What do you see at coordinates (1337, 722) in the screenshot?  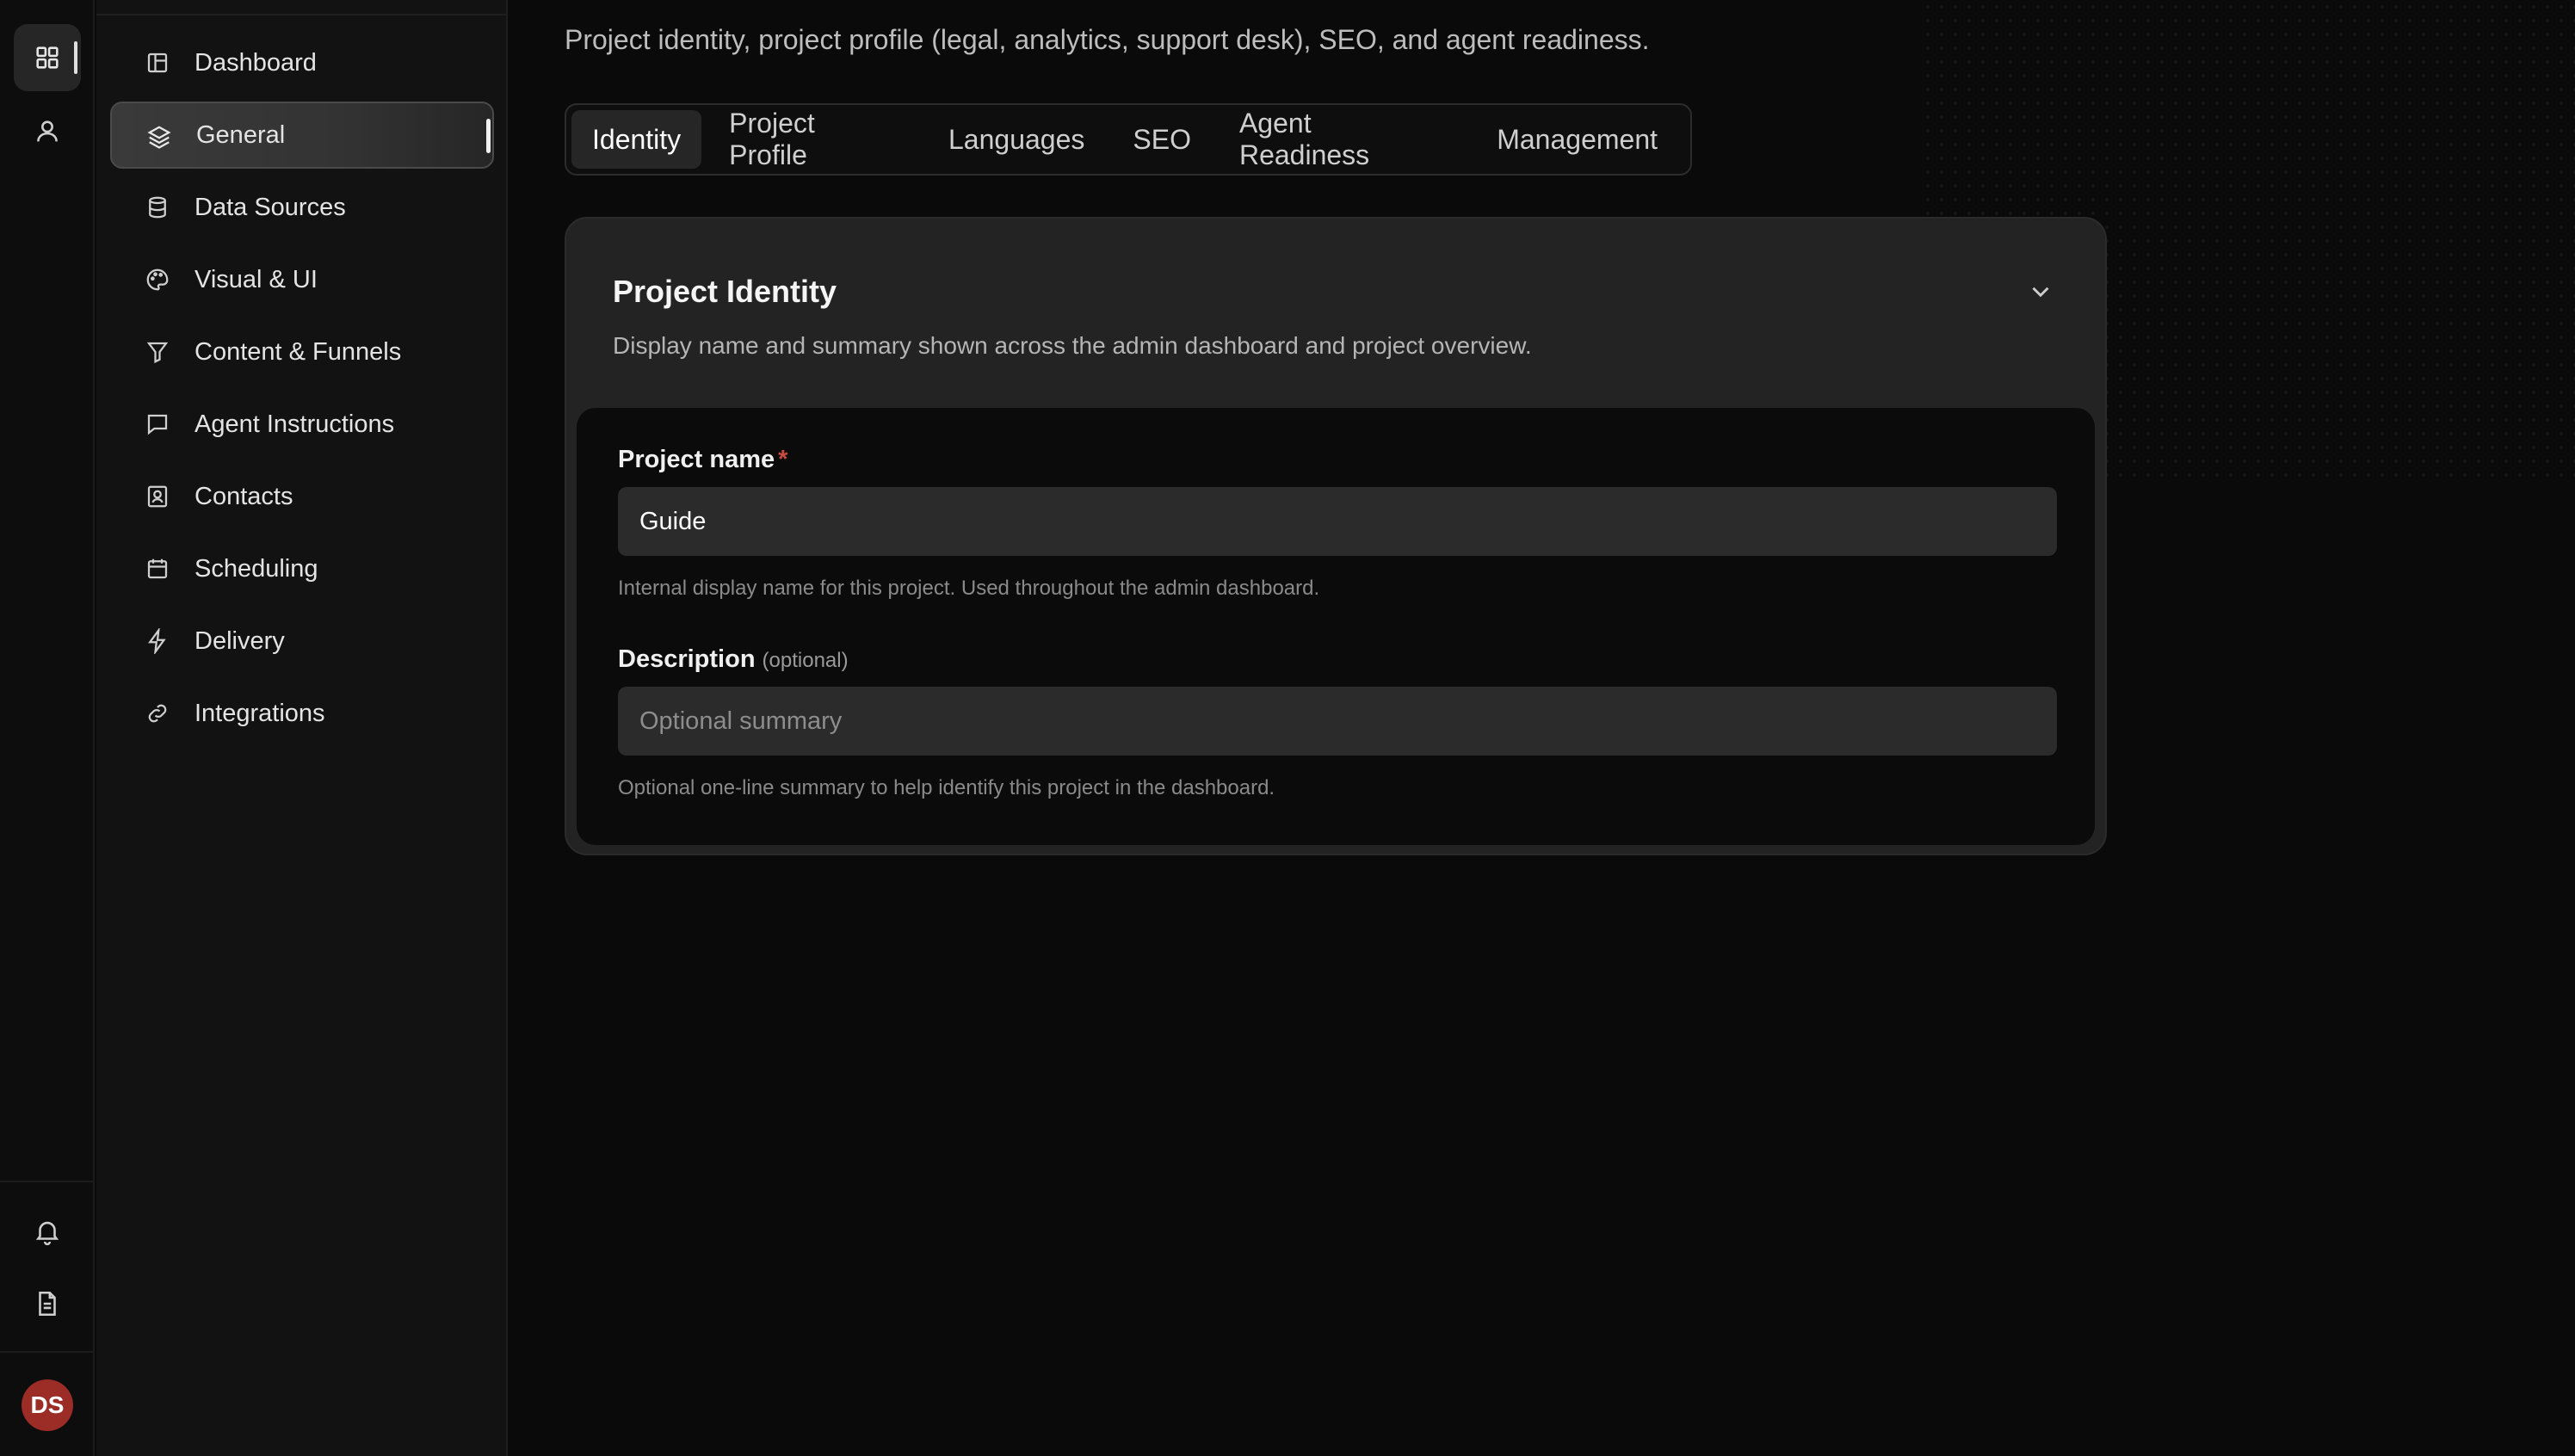 I see `description-input` at bounding box center [1337, 722].